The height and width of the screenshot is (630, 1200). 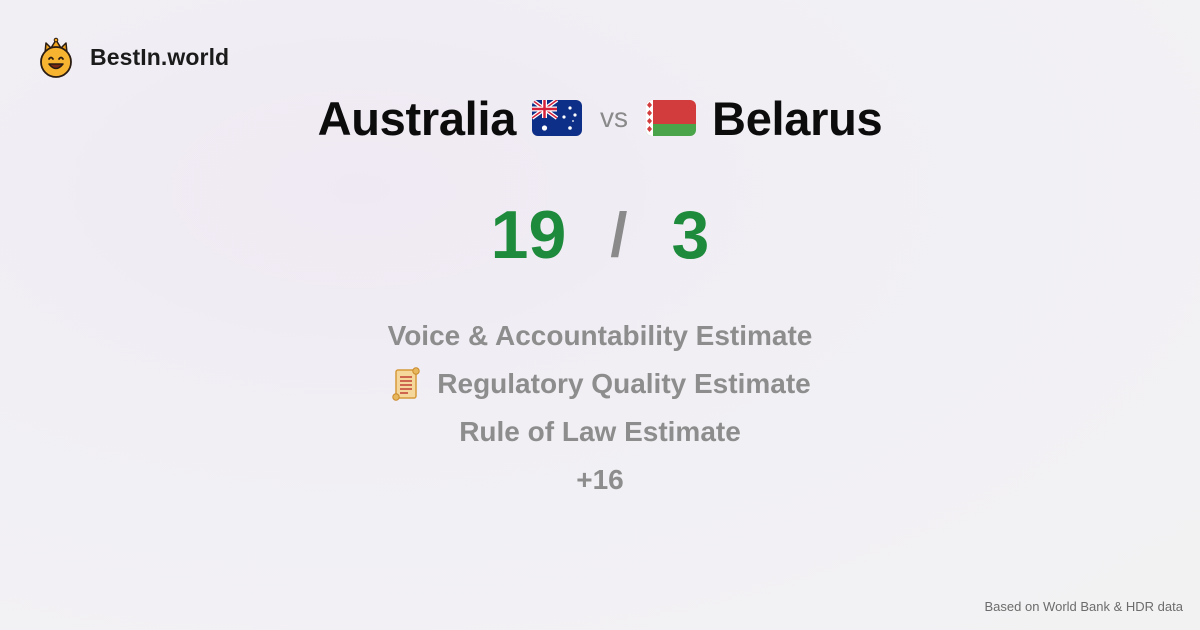 I want to click on comparison-title: Australia vs Belarus, so click(x=600, y=118).